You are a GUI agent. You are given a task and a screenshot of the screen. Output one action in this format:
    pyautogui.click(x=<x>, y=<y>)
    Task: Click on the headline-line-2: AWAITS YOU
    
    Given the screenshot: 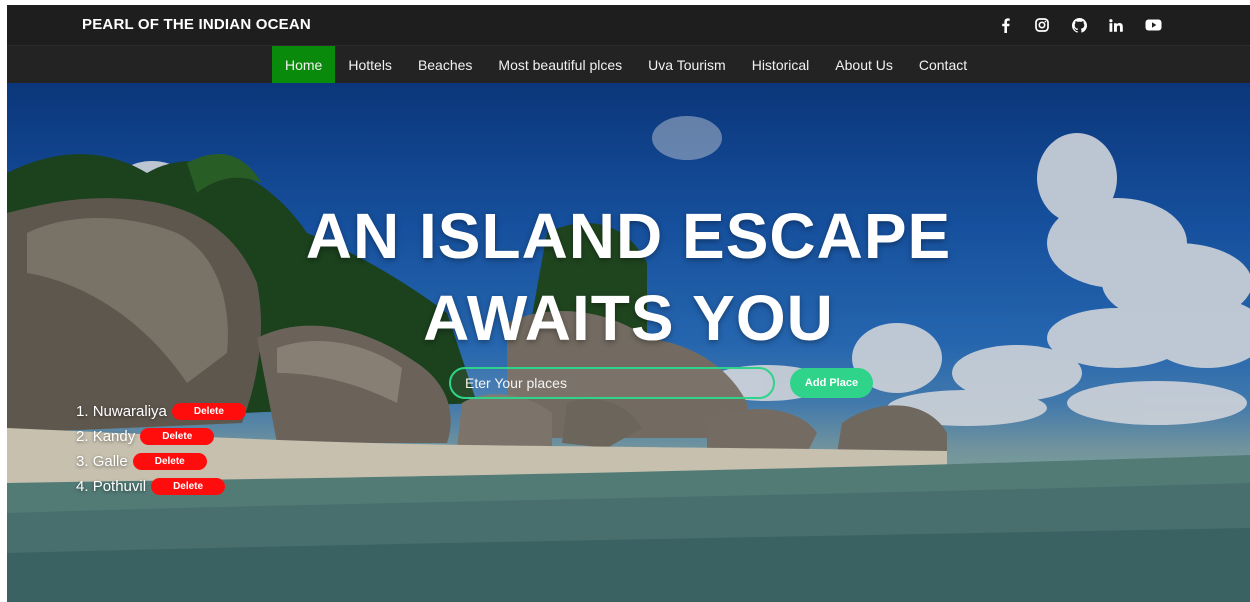 What is the action you would take?
    pyautogui.click(x=628, y=318)
    